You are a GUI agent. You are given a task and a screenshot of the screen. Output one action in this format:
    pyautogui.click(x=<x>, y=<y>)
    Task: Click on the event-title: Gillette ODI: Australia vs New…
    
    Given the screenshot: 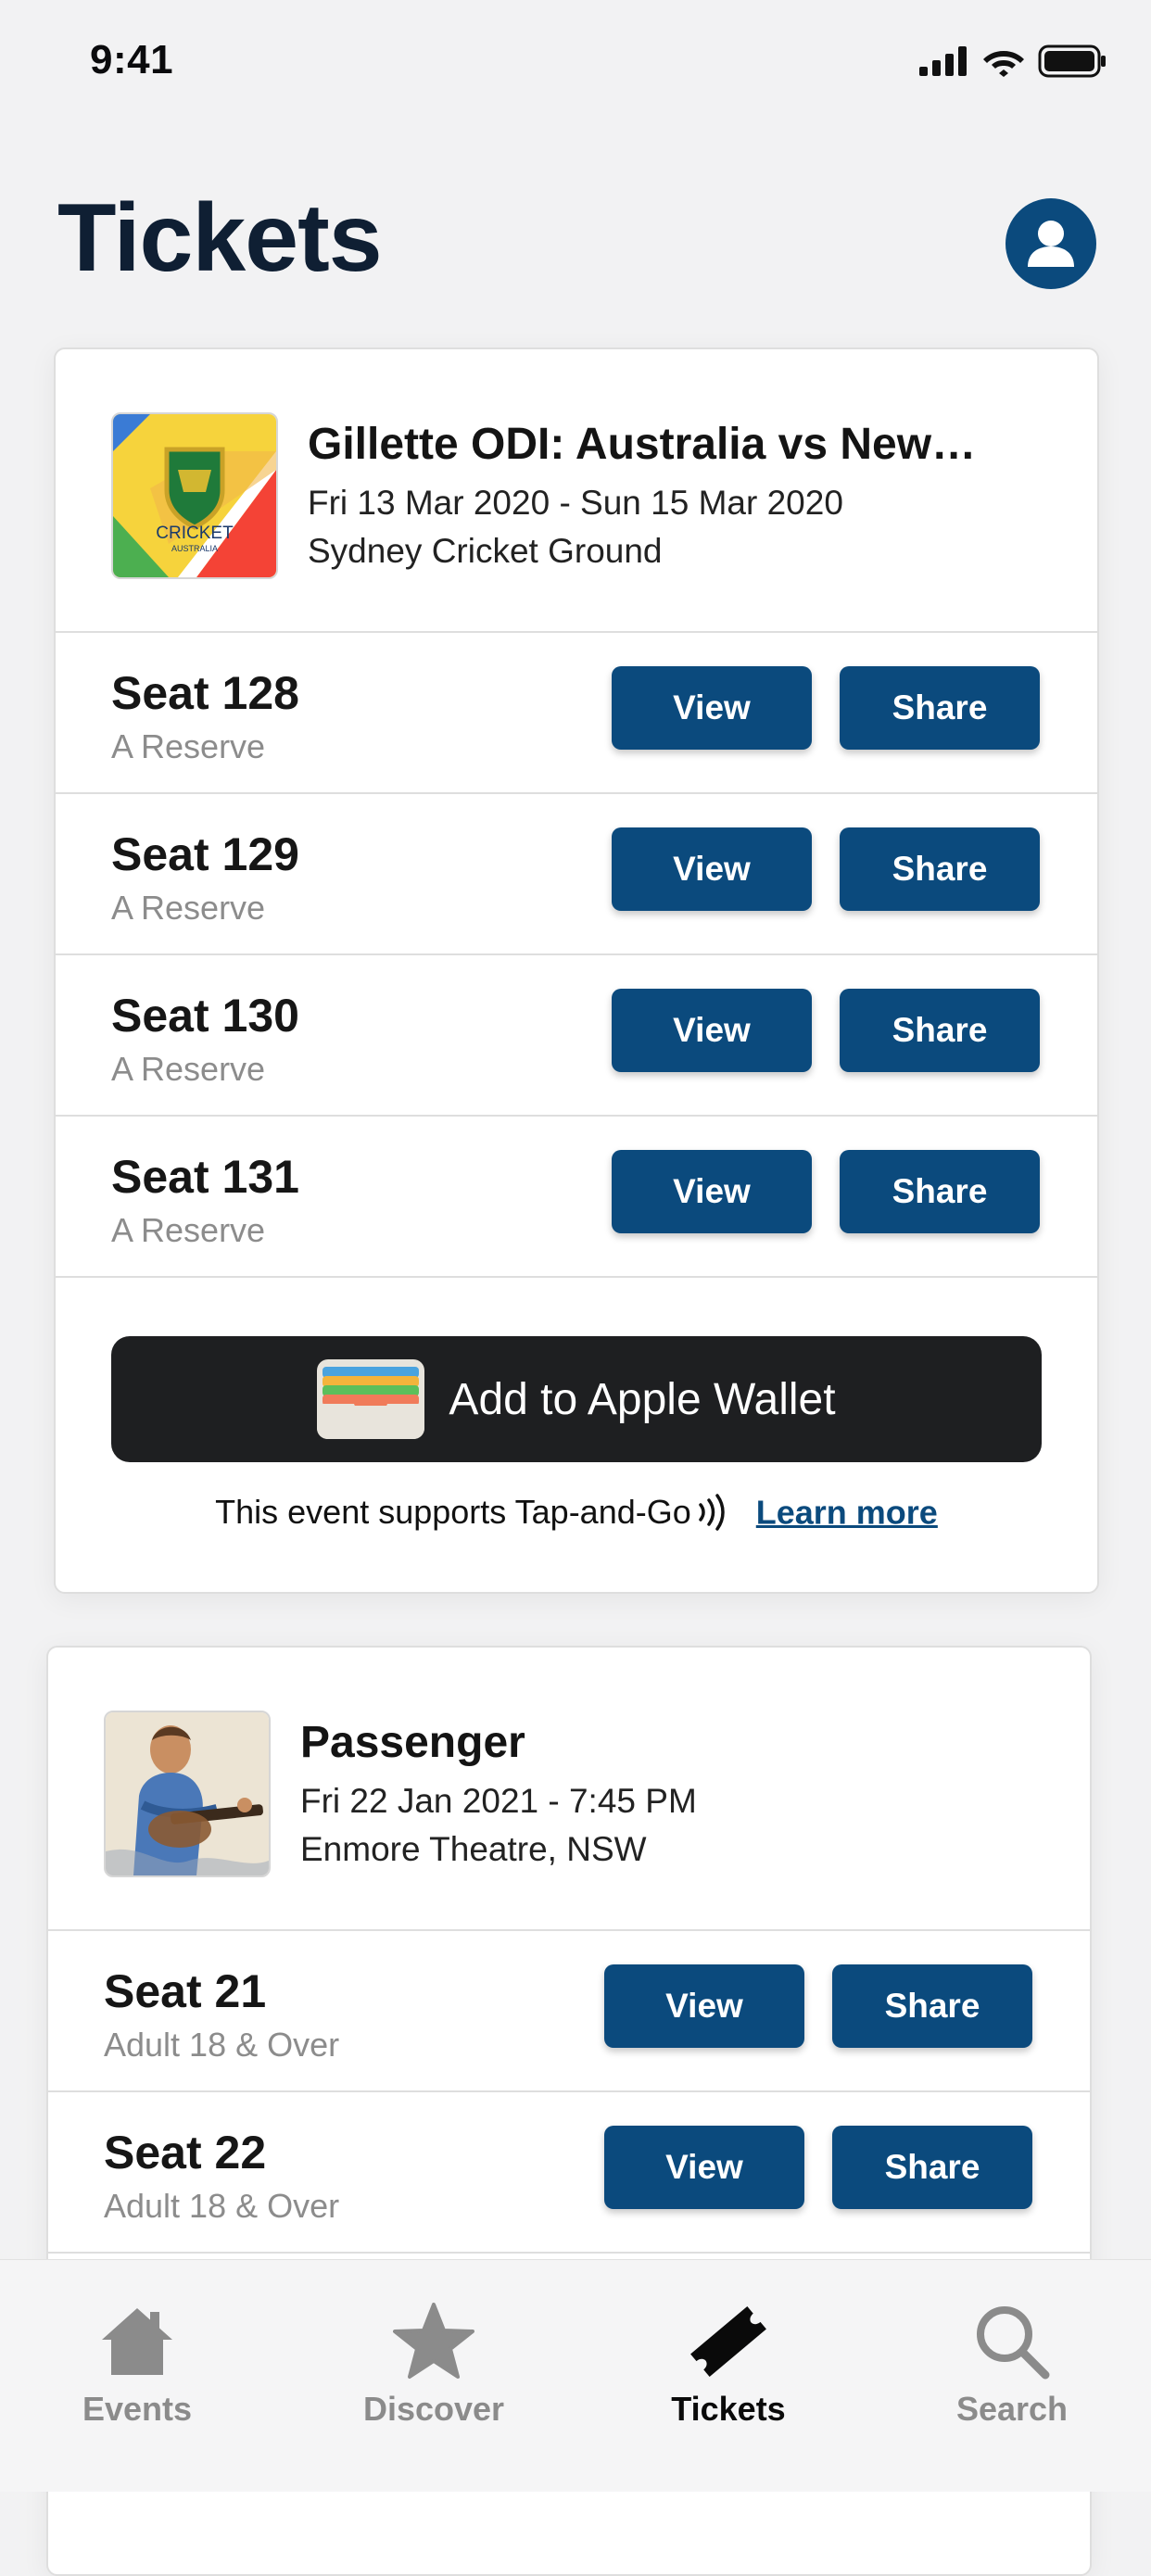 What is the action you would take?
    pyautogui.click(x=642, y=444)
    